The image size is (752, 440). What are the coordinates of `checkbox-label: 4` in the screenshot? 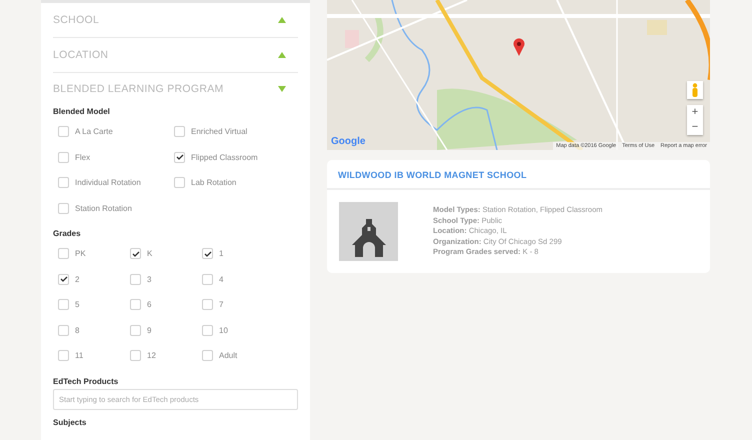 It's located at (221, 279).